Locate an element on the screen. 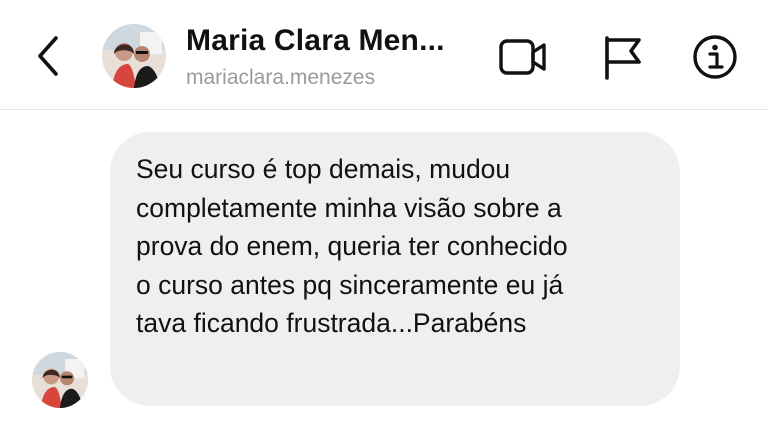 This screenshot has height=425, width=768. video-camera-icon is located at coordinates (522, 57).